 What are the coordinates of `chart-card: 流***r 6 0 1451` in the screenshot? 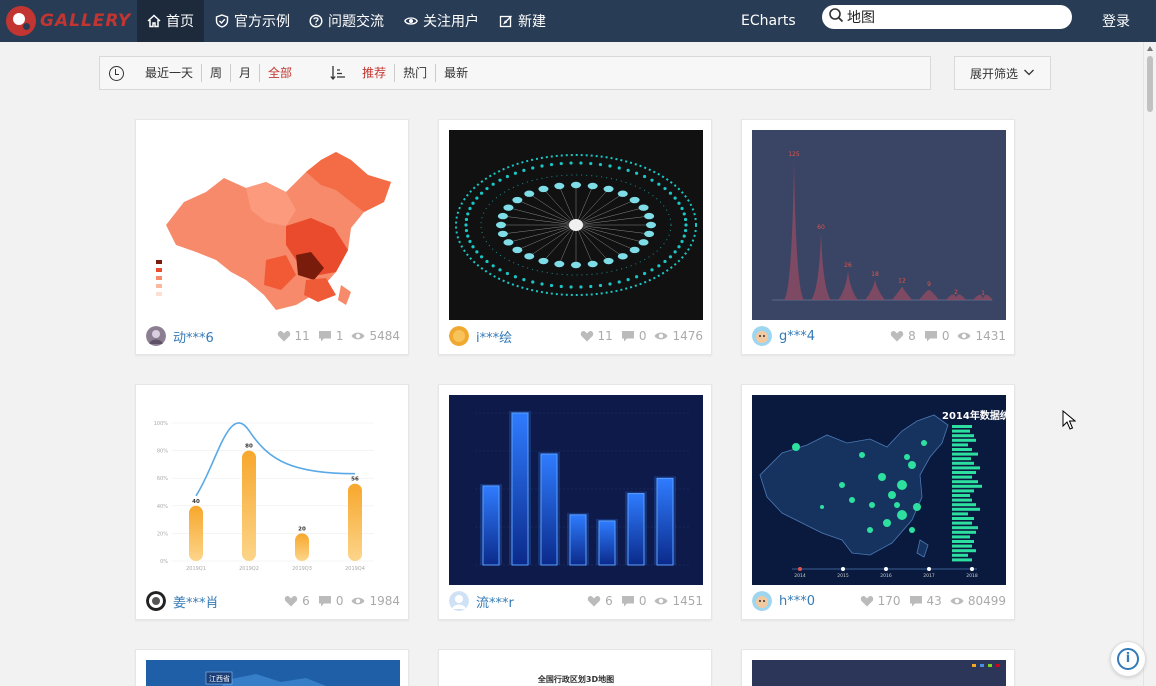 It's located at (575, 502).